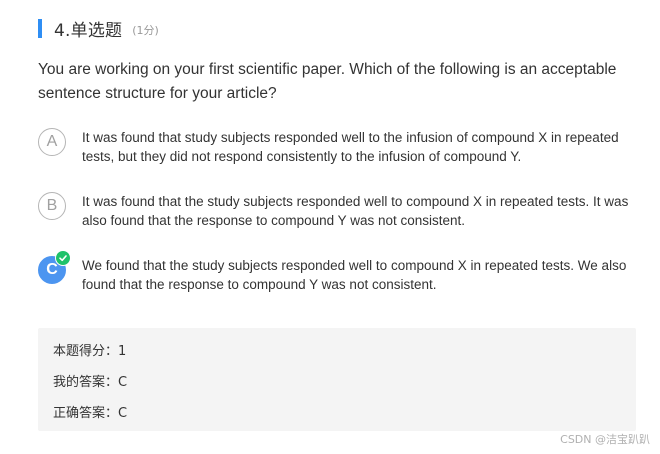  I want to click on question-header: 4.单选题 (1分), so click(98, 29).